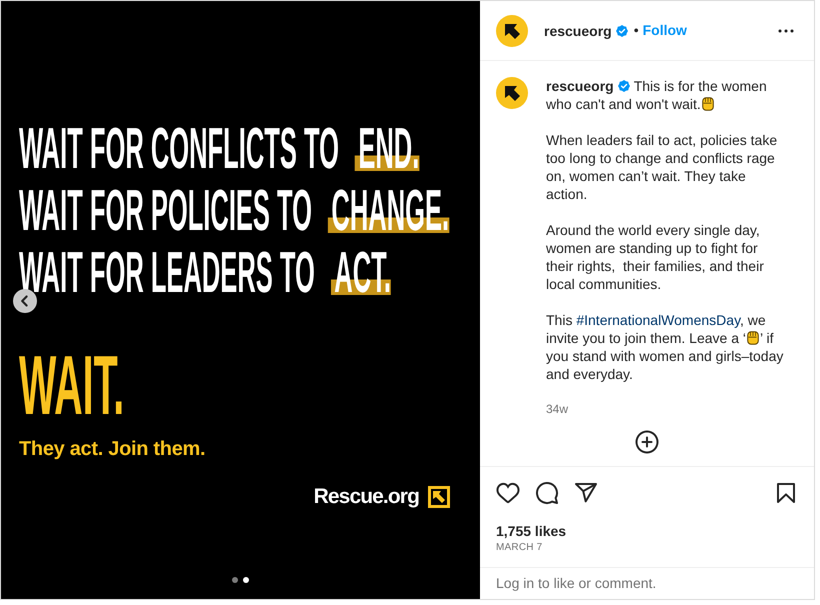 The width and height of the screenshot is (820, 605). What do you see at coordinates (647, 531) in the screenshot?
I see `likes-count: 1,755 likes` at bounding box center [647, 531].